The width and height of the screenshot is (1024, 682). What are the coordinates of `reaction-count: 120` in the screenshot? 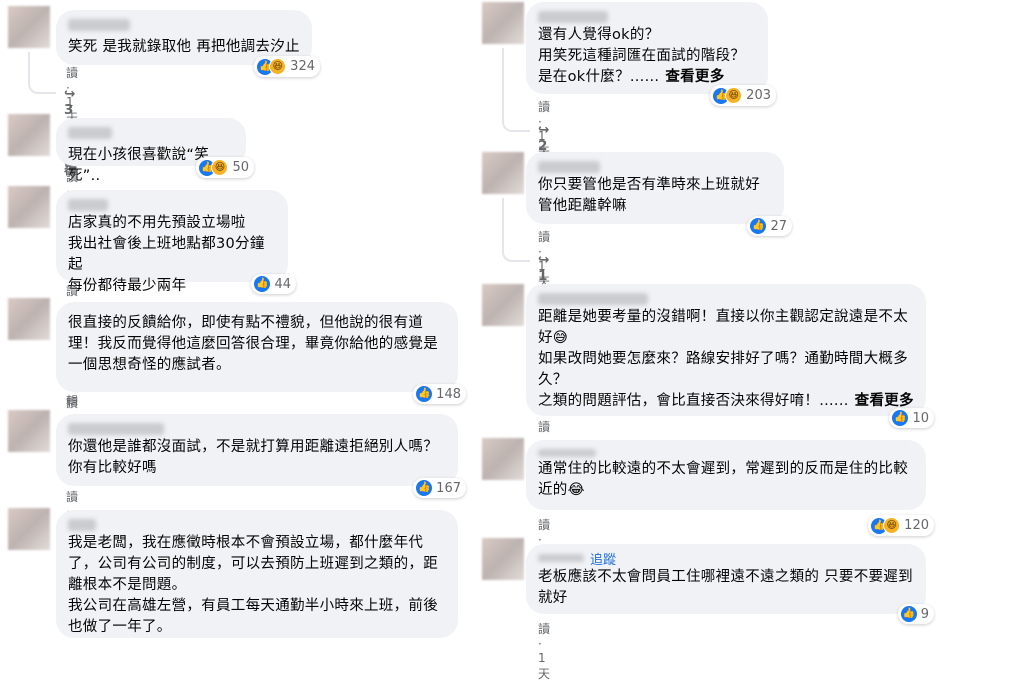 It's located at (916, 525).